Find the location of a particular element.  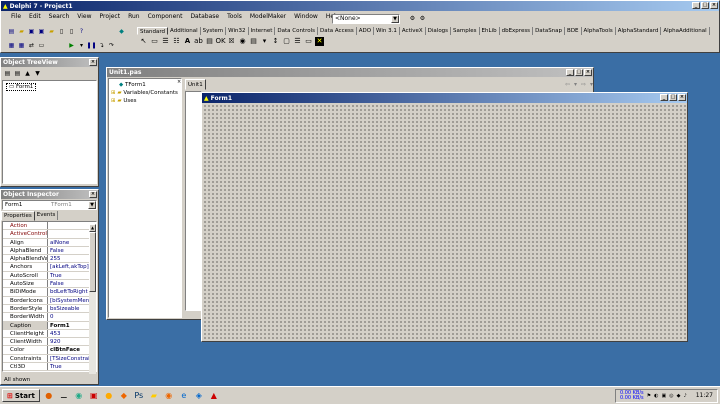

palette-tab-data-controls: Data Controls is located at coordinates (296, 31).